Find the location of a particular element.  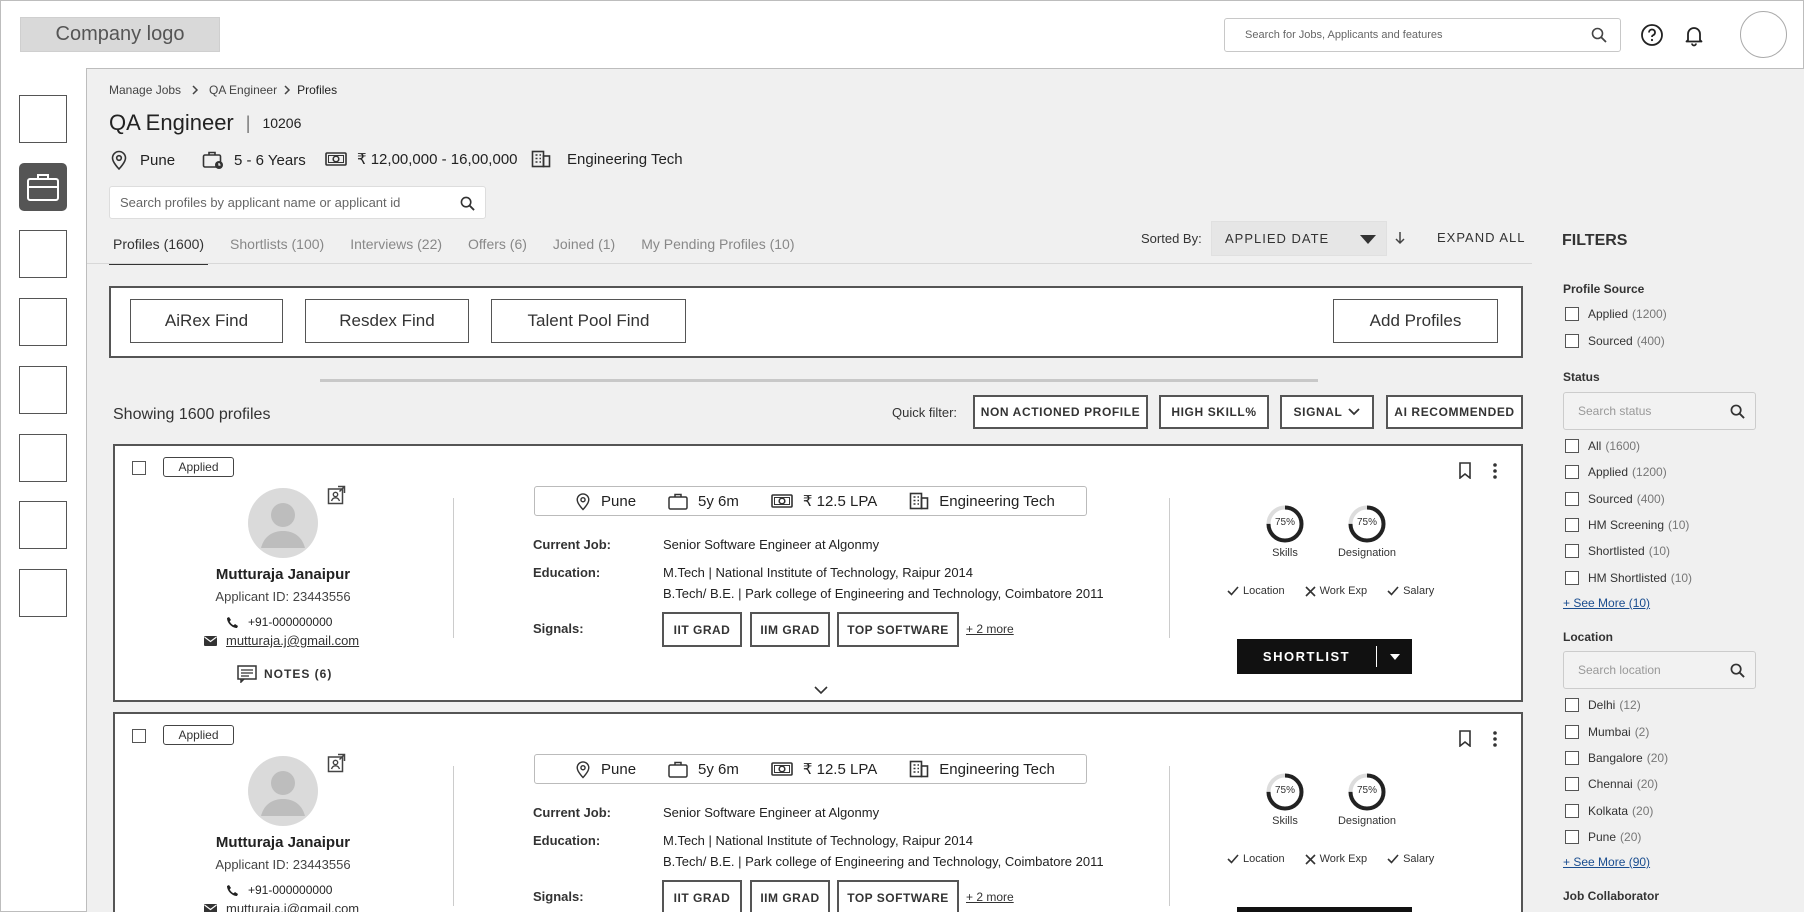

airex-find-button: AiRex Find is located at coordinates (206, 321).